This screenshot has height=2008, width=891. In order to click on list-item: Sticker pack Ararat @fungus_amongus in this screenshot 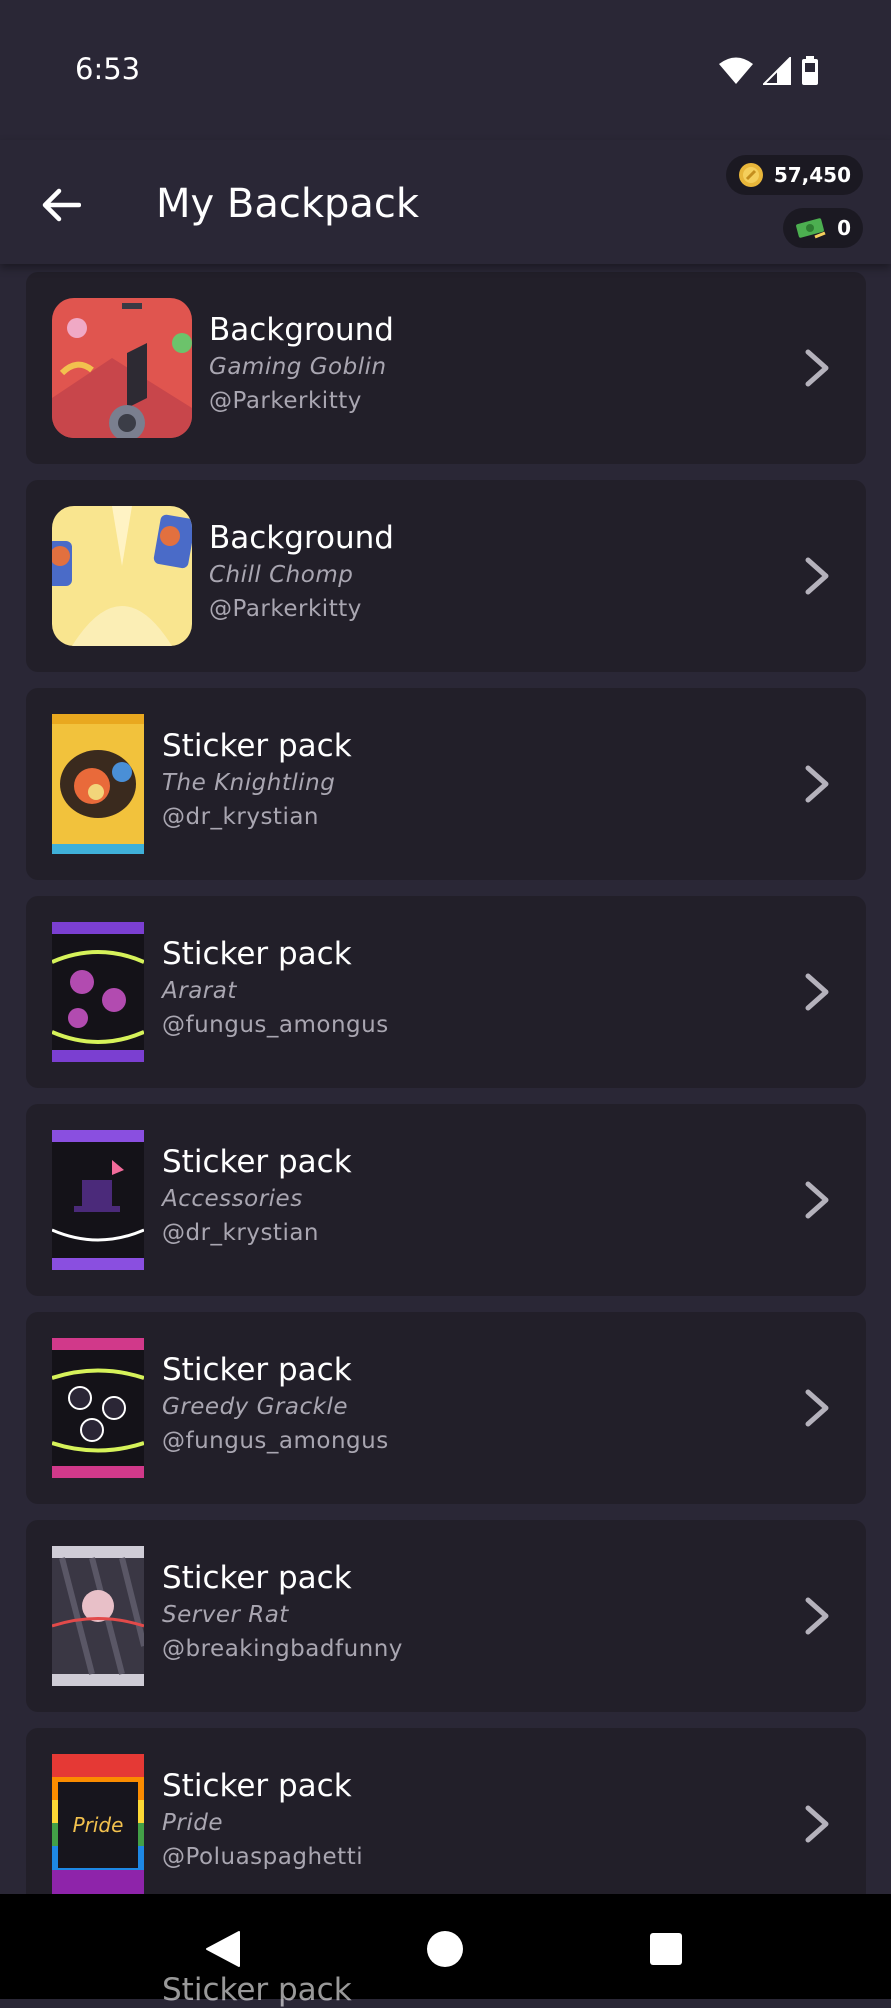, I will do `click(446, 992)`.